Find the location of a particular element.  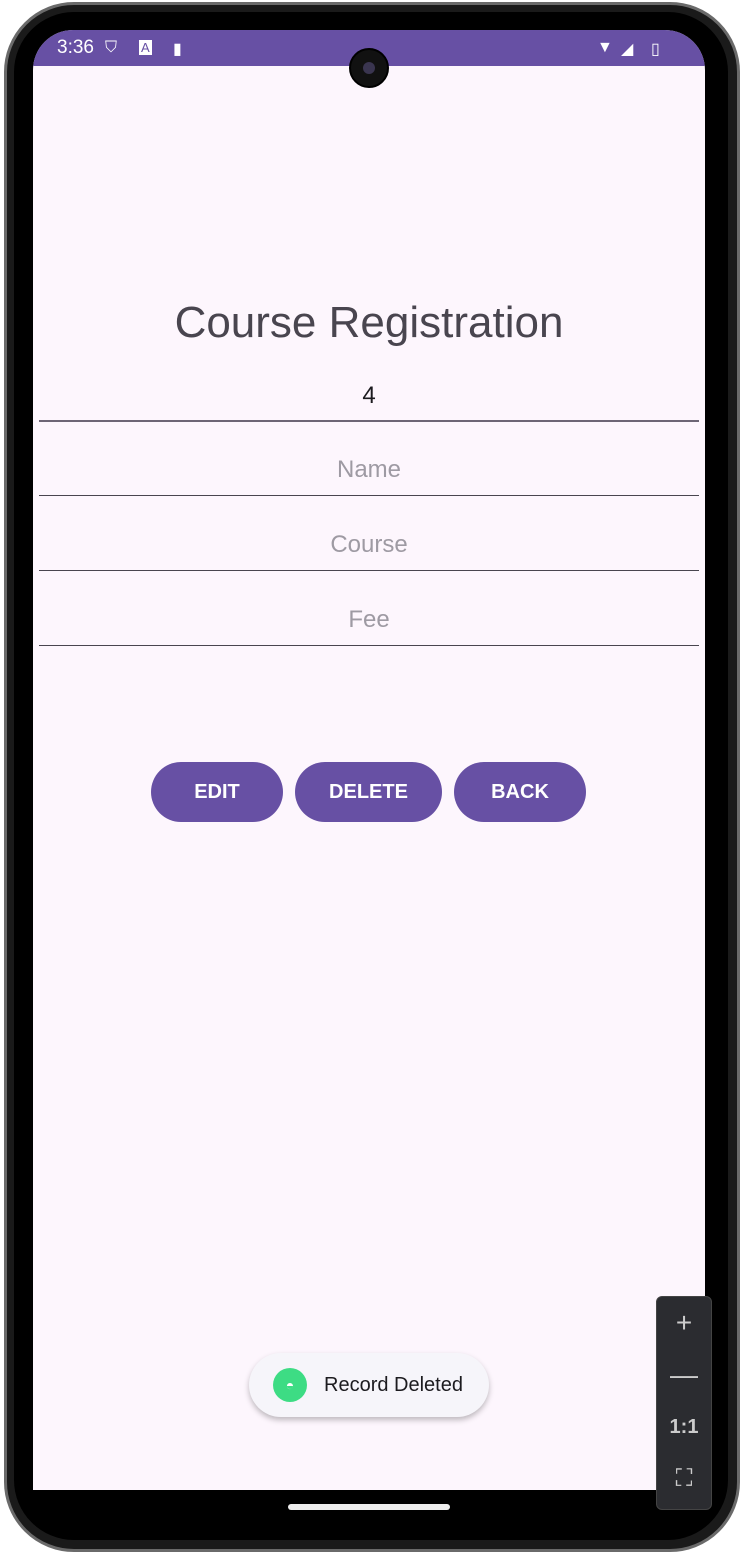

id-field: 4 is located at coordinates (369, 402).